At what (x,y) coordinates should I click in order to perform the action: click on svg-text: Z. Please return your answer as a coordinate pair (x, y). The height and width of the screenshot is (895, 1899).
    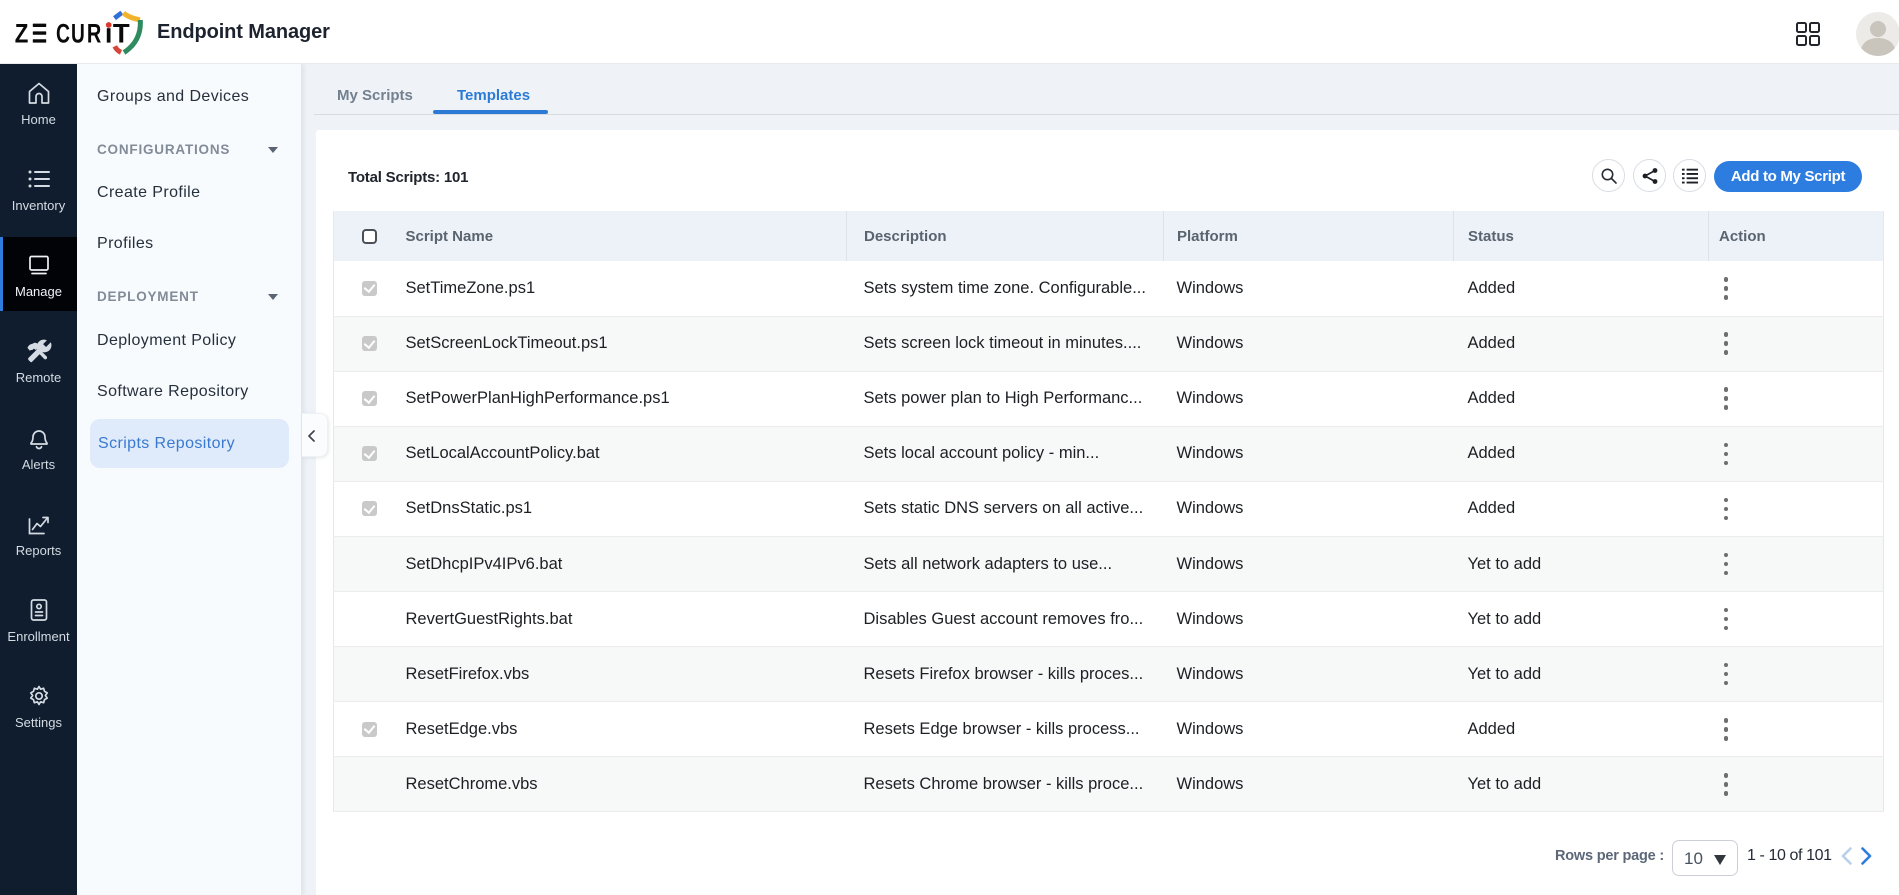
    Looking at the image, I should click on (22, 34).